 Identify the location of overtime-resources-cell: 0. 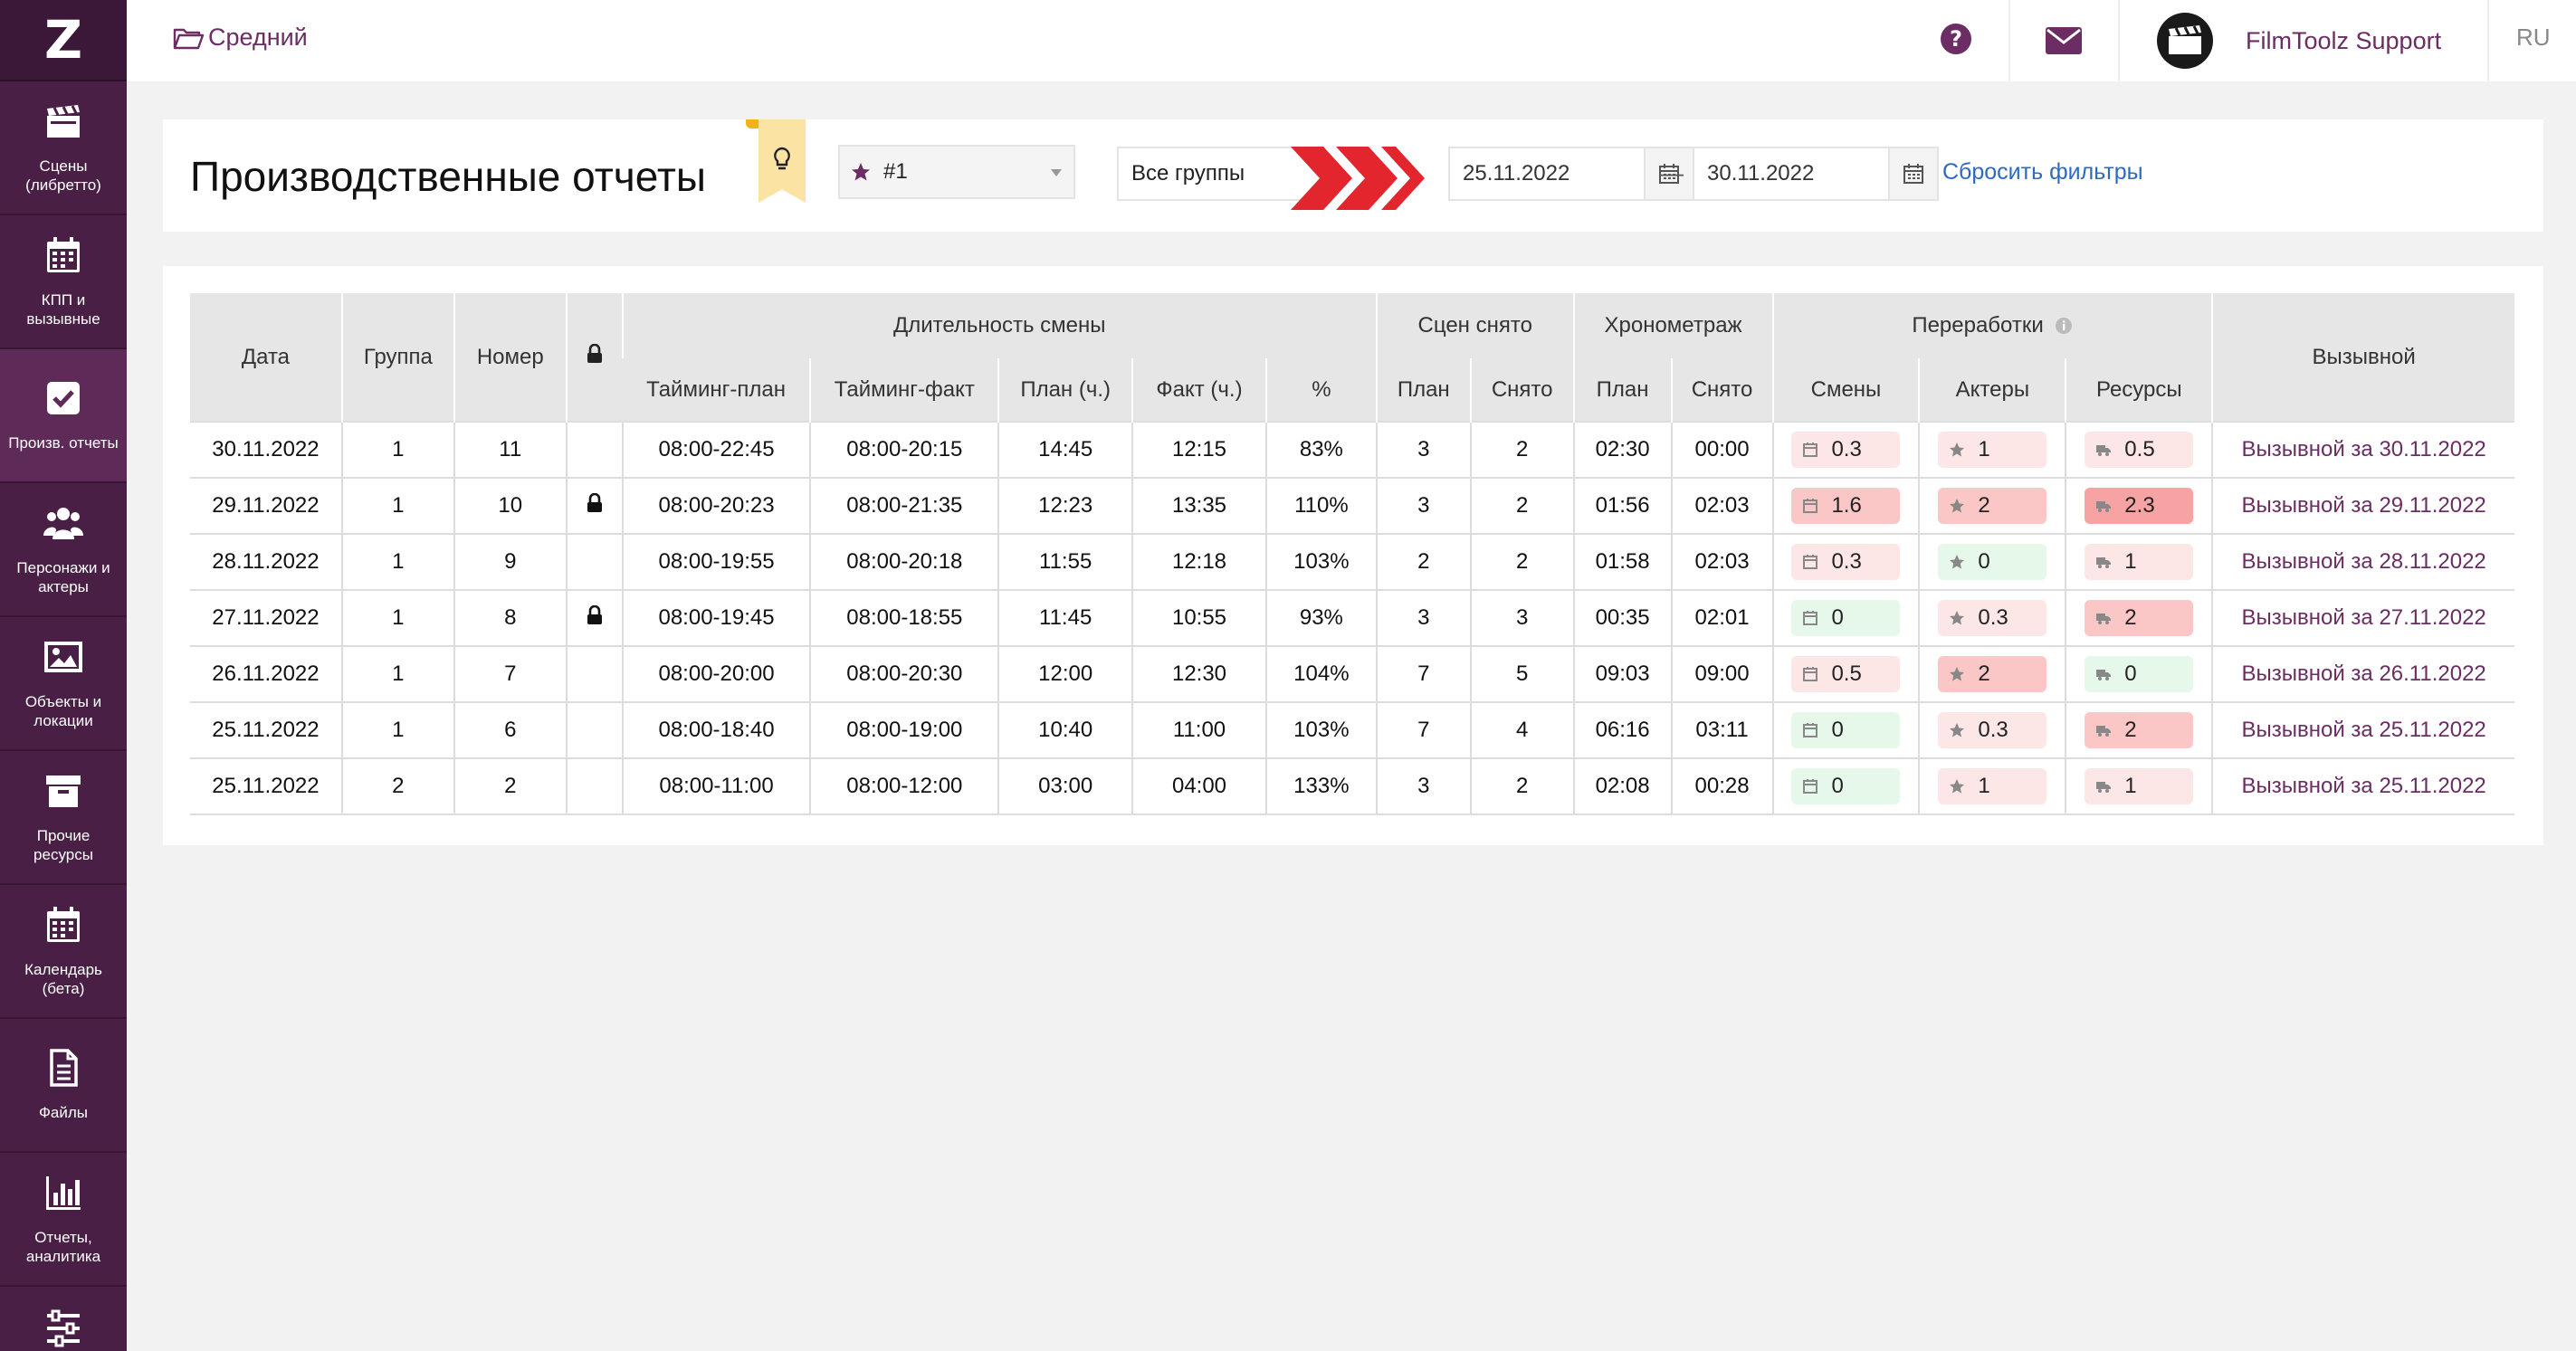
(2139, 674).